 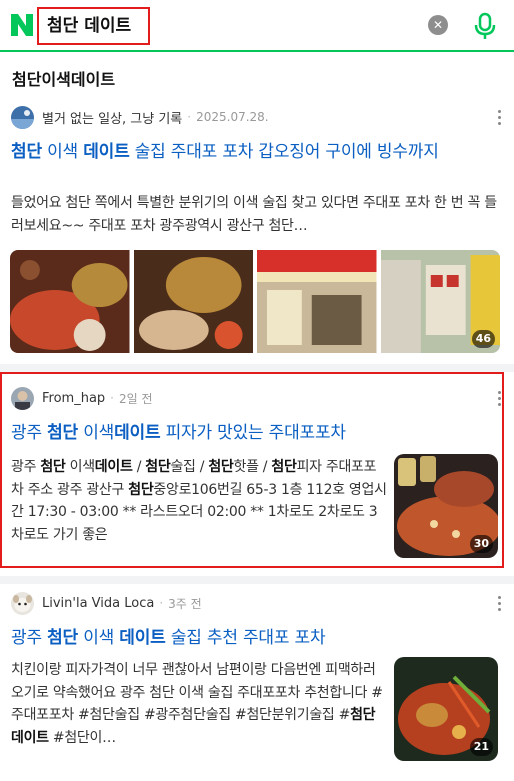 I want to click on post-date: 3주 전, so click(x=185, y=603).